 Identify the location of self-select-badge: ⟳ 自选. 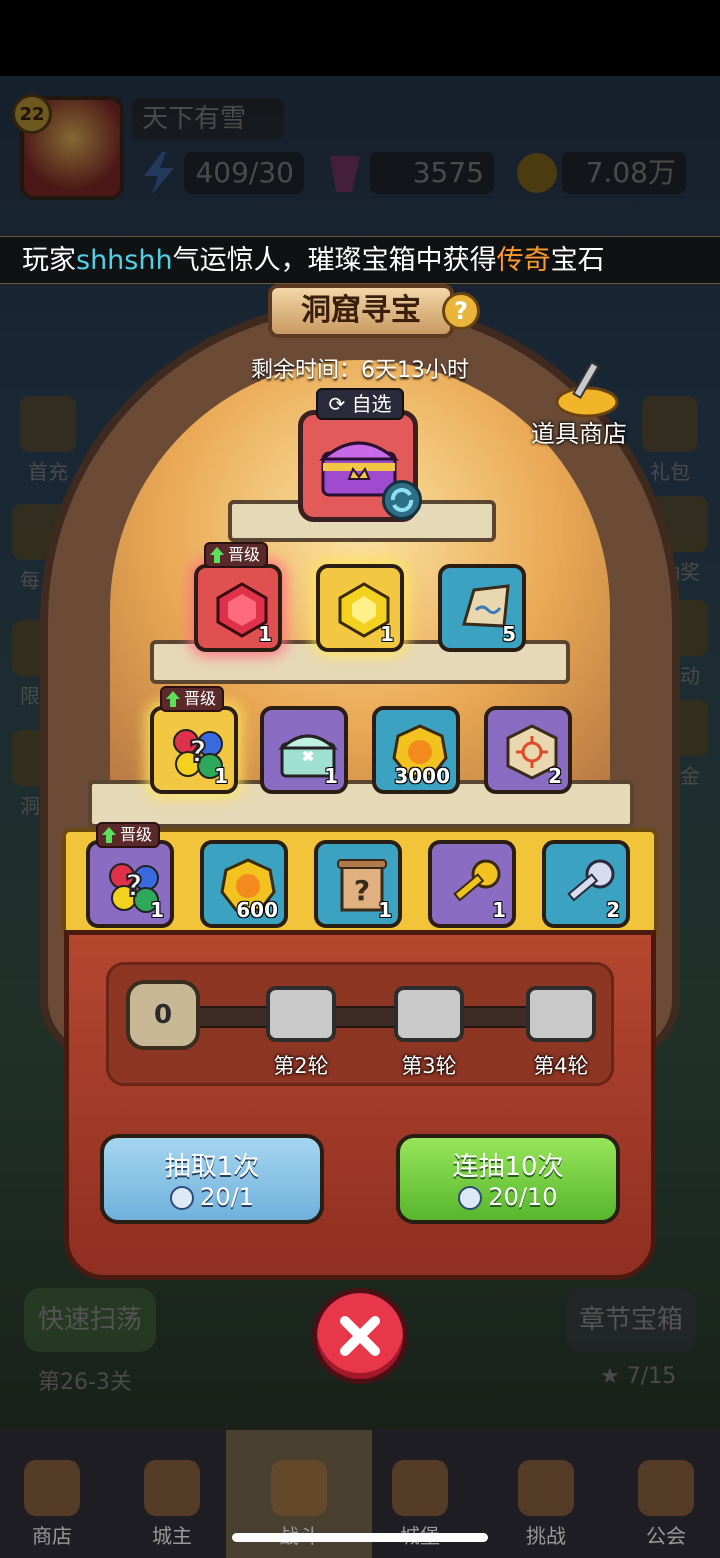
(360, 404).